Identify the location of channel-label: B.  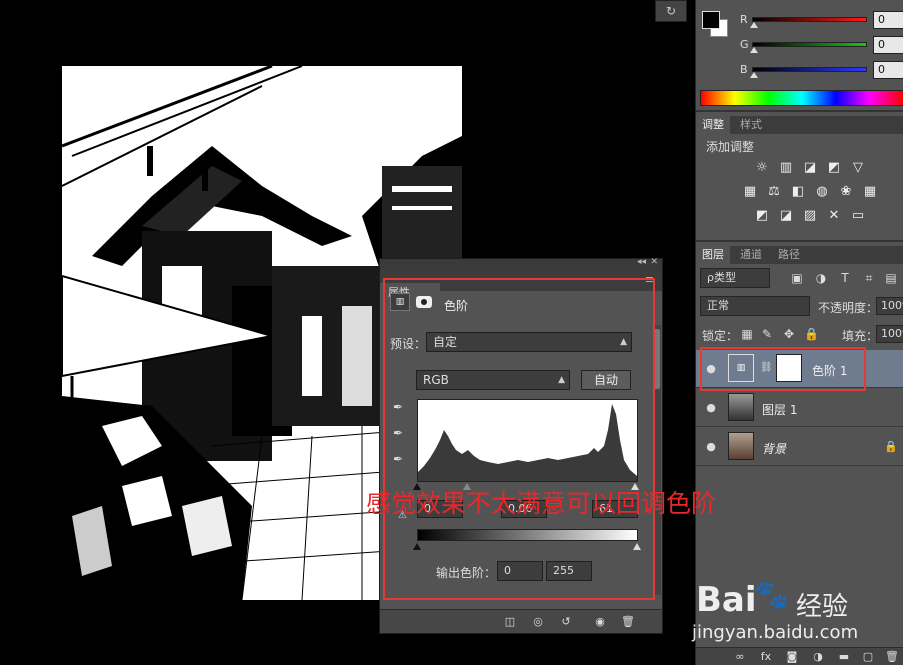
(744, 69).